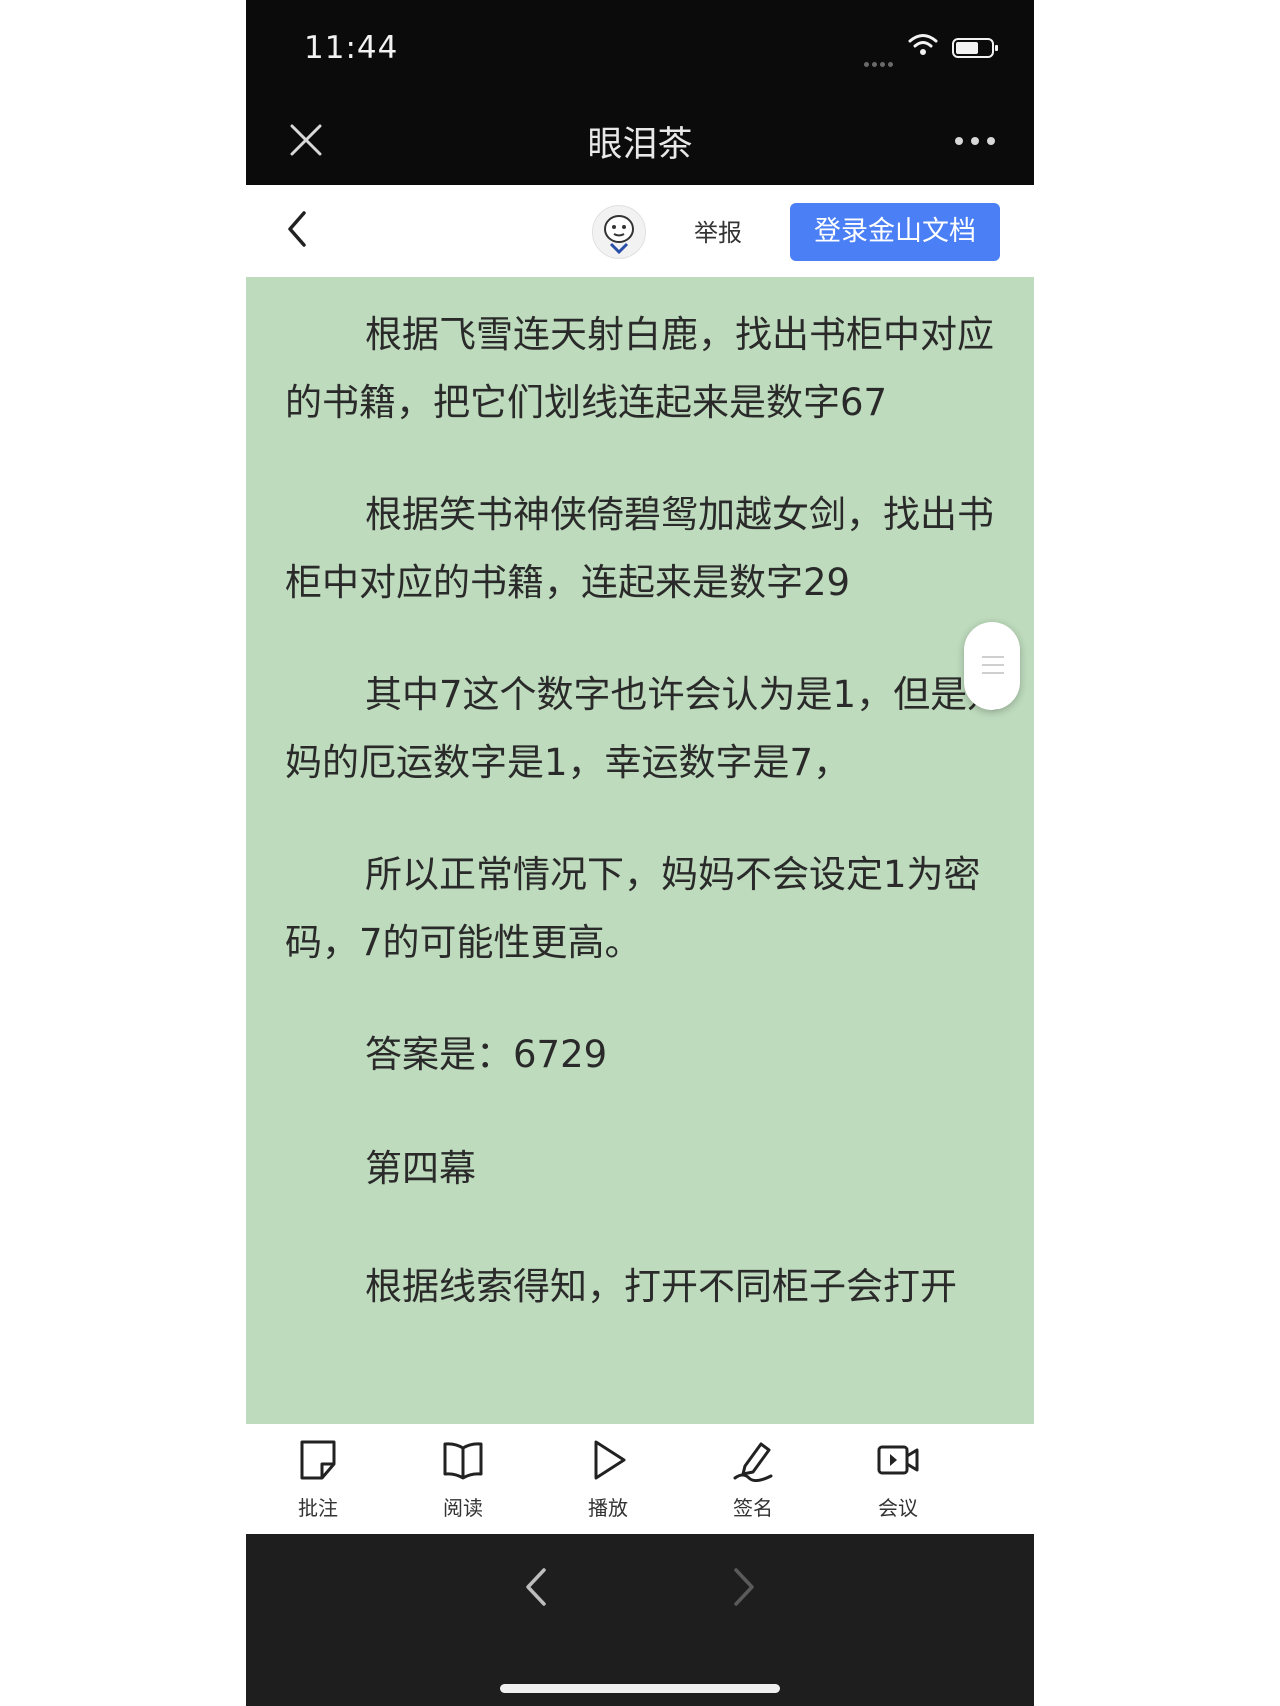 The width and height of the screenshot is (1280, 1706). What do you see at coordinates (463, 1508) in the screenshot?
I see `read-label: 阅读` at bounding box center [463, 1508].